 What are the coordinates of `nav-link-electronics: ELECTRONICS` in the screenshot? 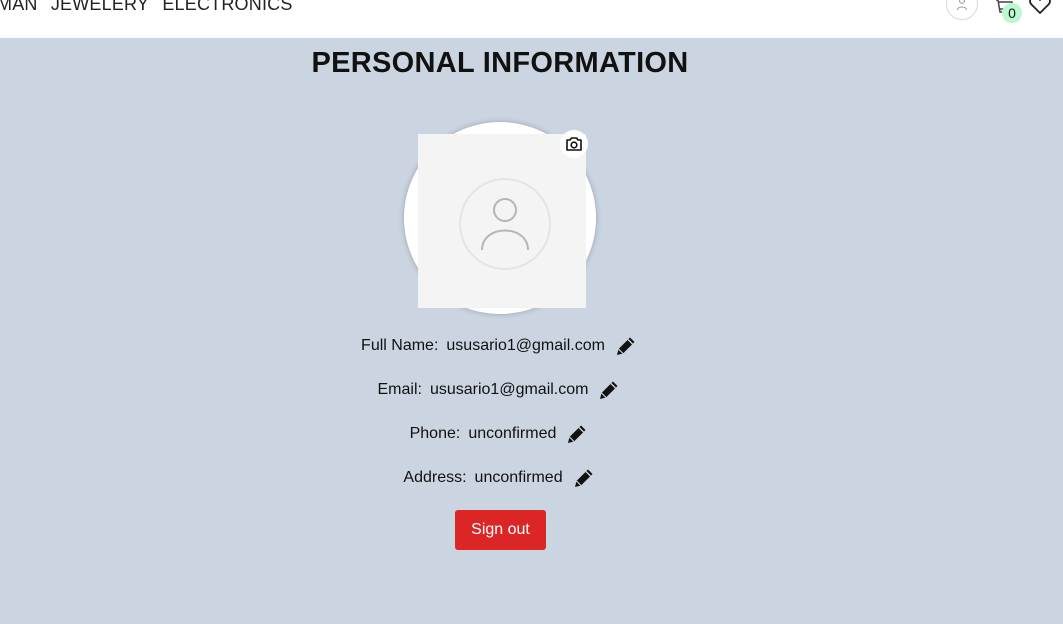 It's located at (227, 7).